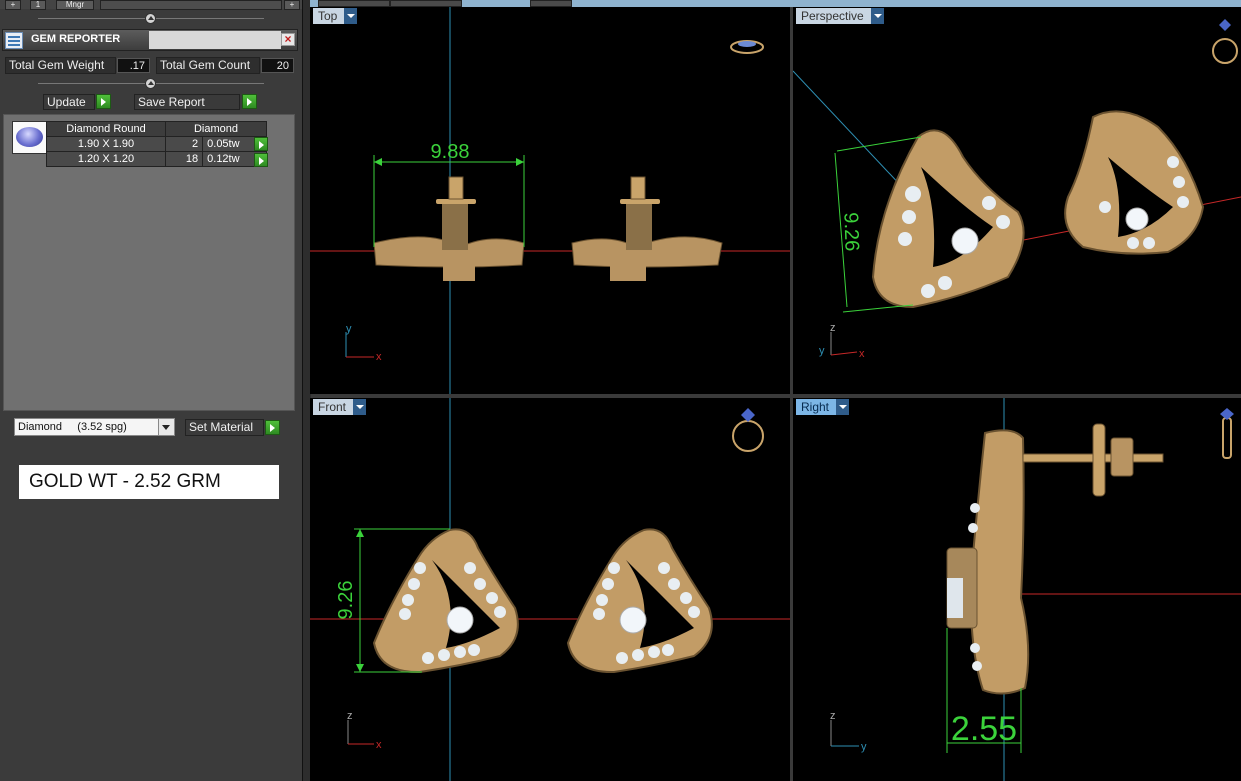 This screenshot has width=1241, height=781. I want to click on save-report-button: Save Report, so click(187, 102).